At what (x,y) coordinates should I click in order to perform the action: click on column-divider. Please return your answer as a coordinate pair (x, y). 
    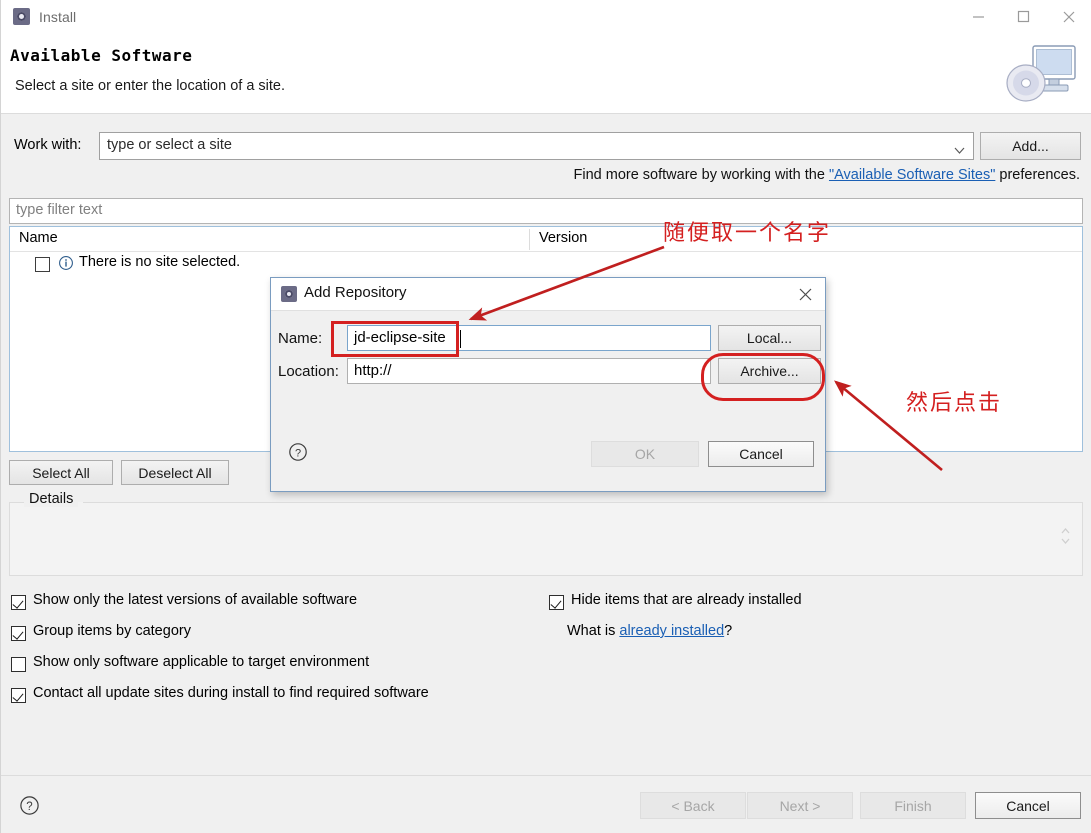
    Looking at the image, I should click on (529, 239).